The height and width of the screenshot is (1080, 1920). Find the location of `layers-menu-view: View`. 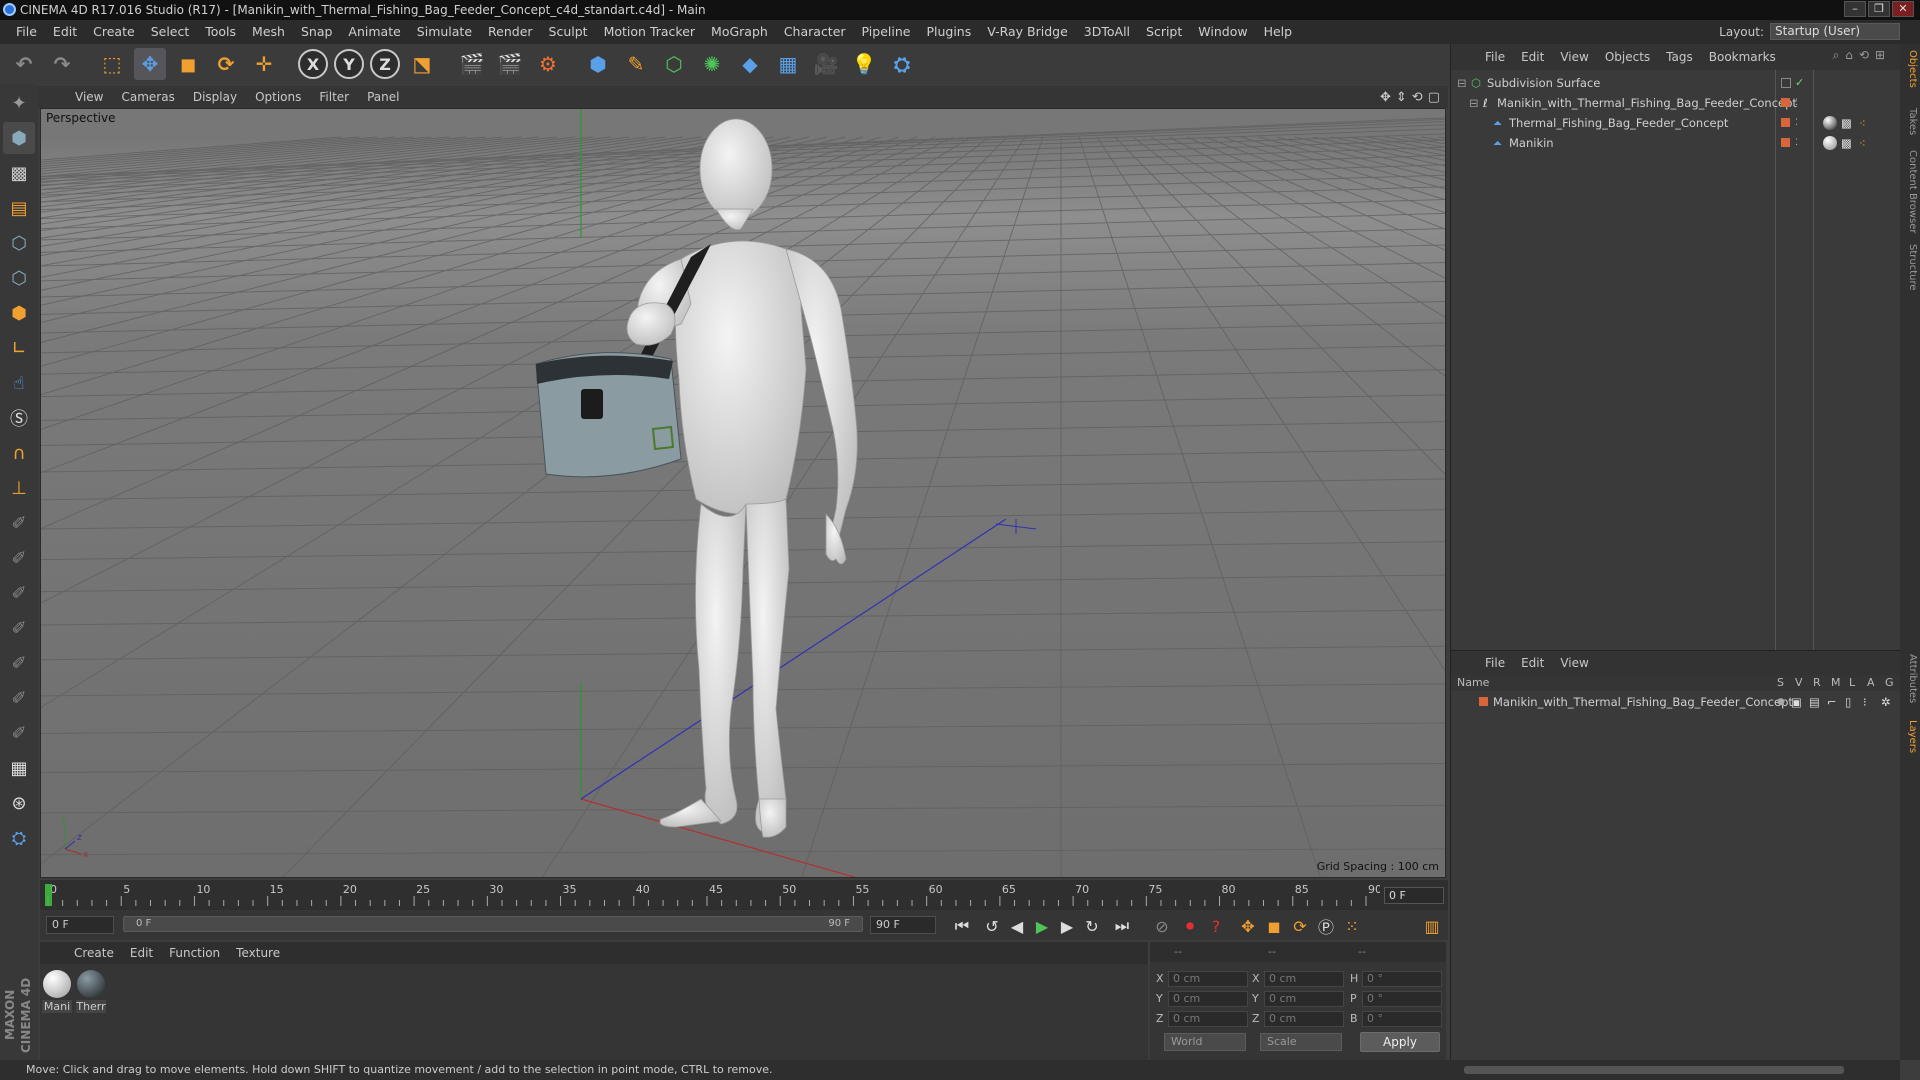

layers-menu-view: View is located at coordinates (1574, 663).